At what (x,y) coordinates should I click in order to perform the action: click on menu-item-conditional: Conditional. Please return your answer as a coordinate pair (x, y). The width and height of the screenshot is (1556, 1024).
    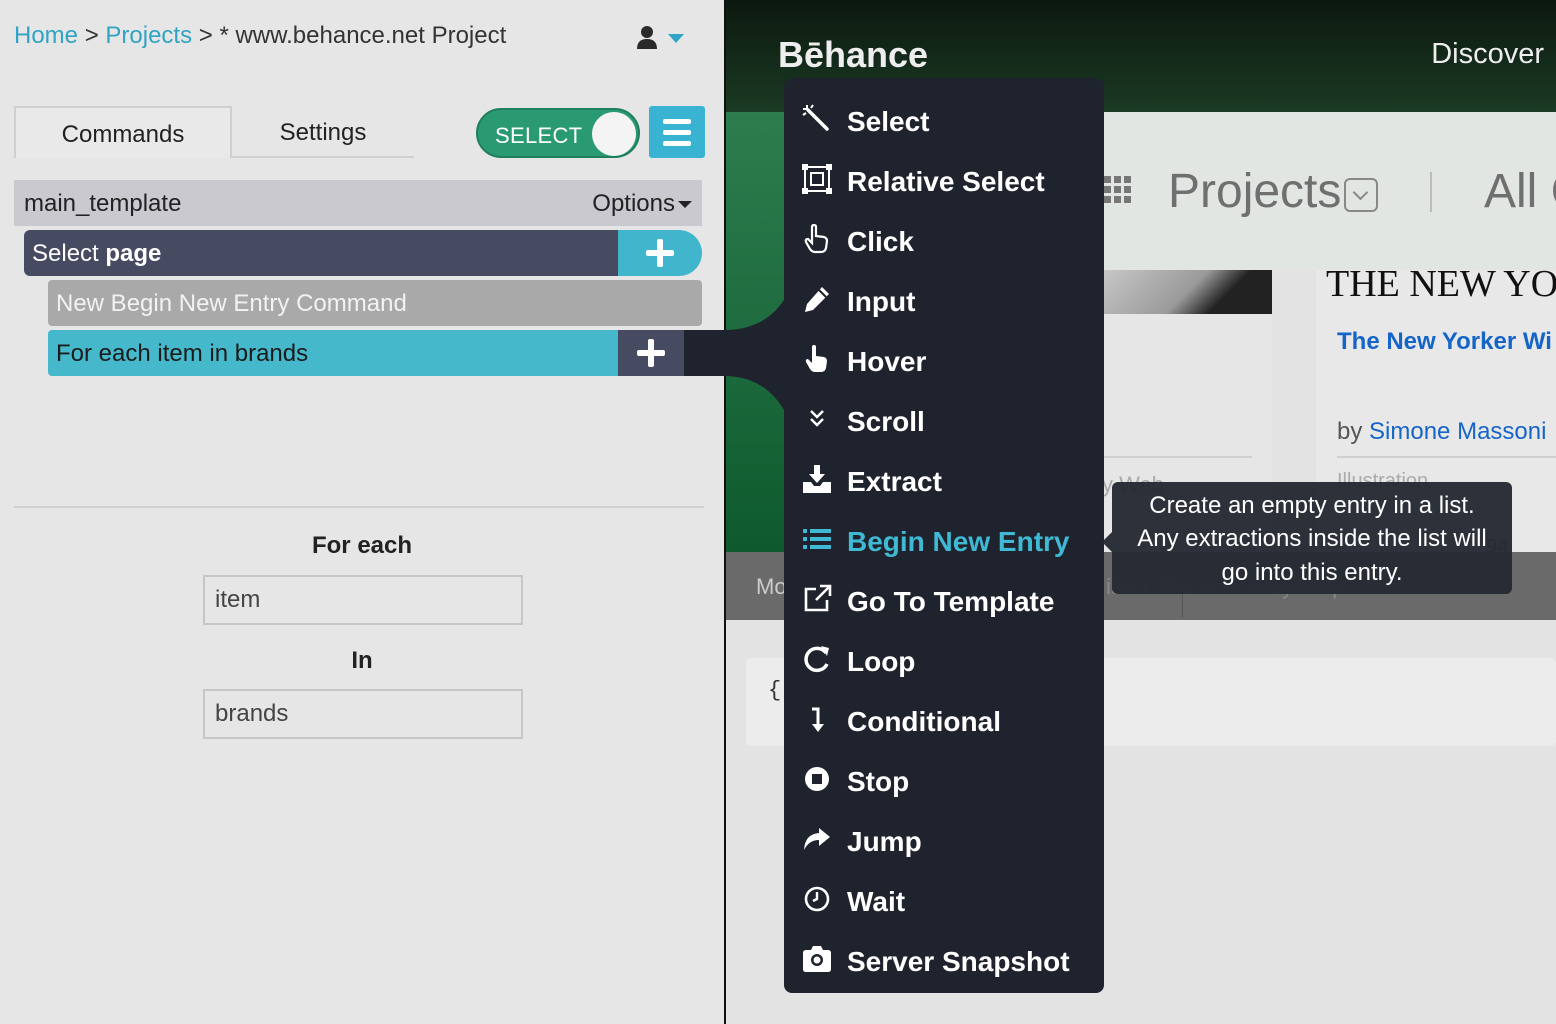
    Looking at the image, I should click on (944, 718).